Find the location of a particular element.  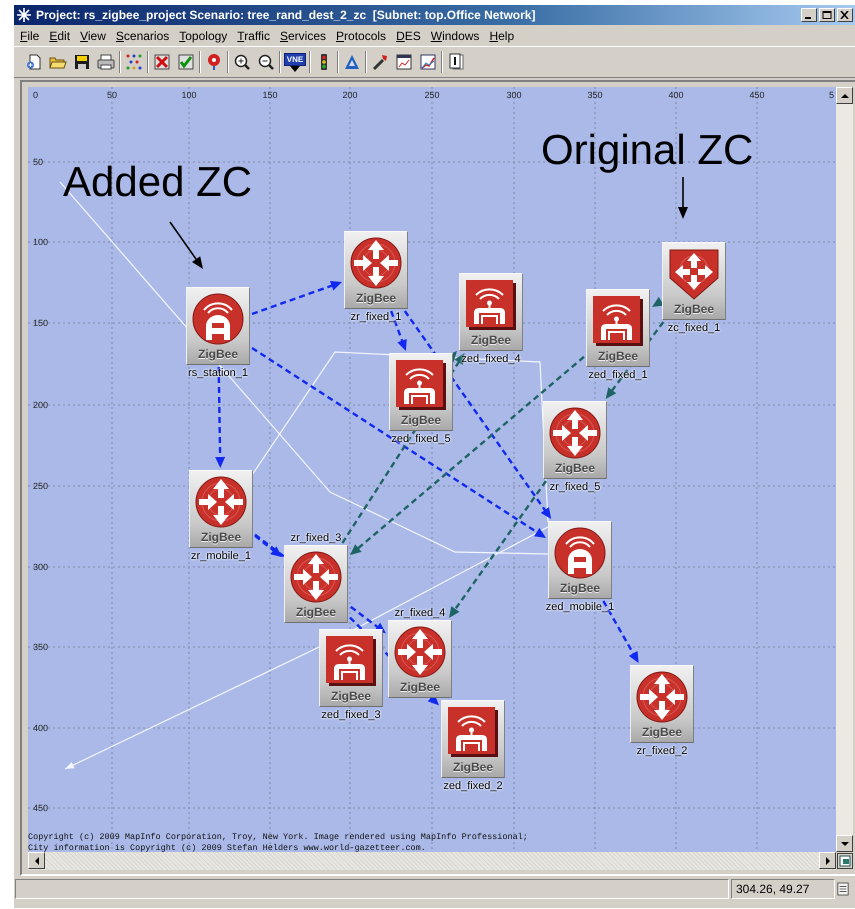

annotation-text: Added ZC is located at coordinates (157, 182).